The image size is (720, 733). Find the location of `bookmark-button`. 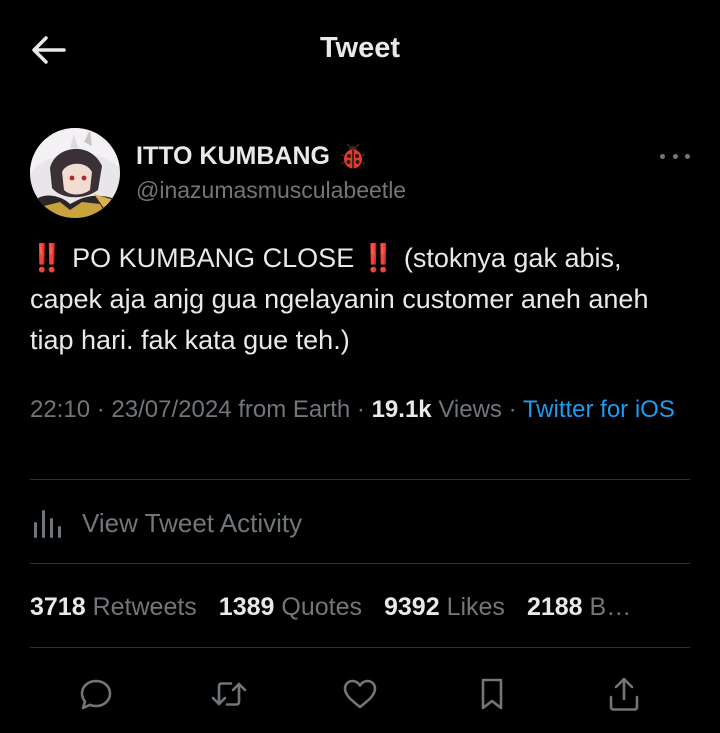

bookmark-button is located at coordinates (492, 694).